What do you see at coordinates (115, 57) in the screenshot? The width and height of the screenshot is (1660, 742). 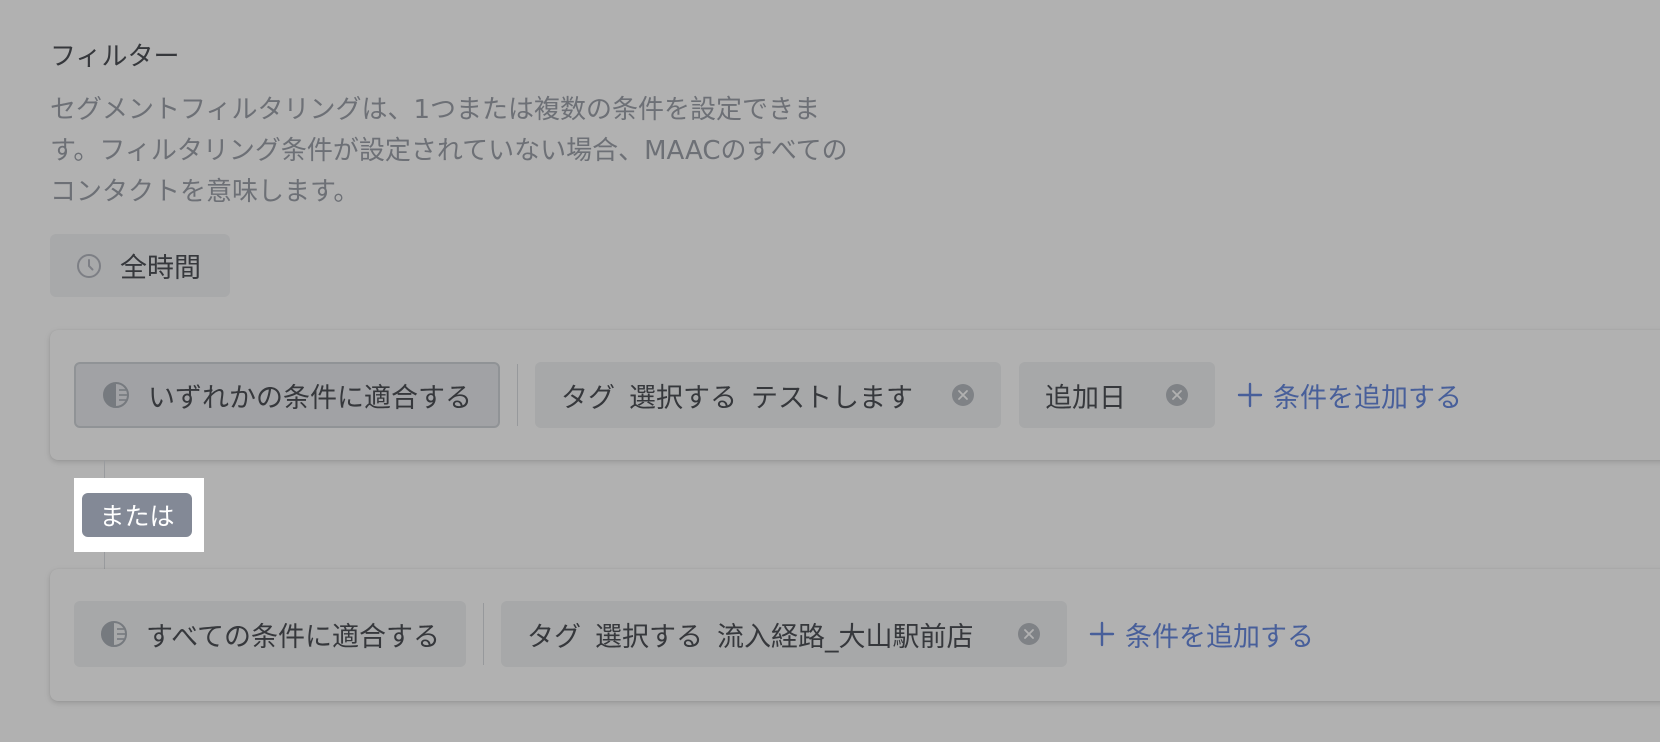 I see `filter-title: フィルター` at bounding box center [115, 57].